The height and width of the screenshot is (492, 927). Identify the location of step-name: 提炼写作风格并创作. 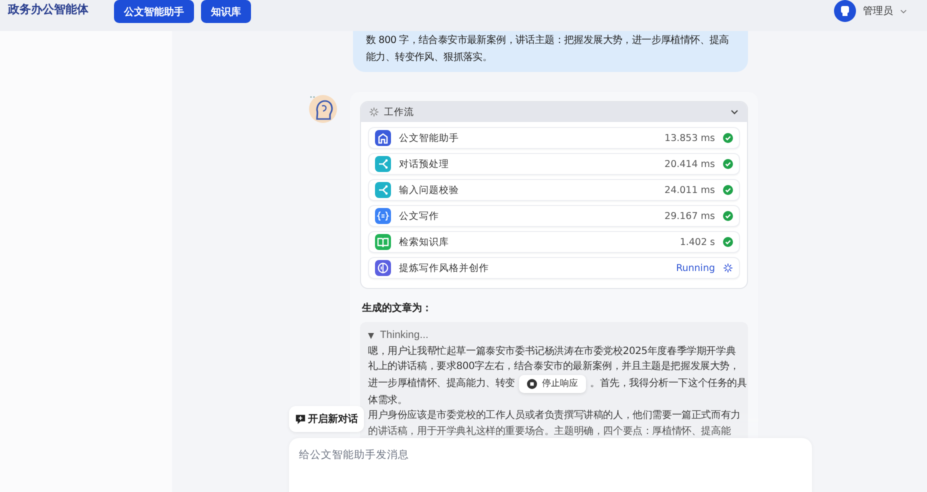
(444, 268).